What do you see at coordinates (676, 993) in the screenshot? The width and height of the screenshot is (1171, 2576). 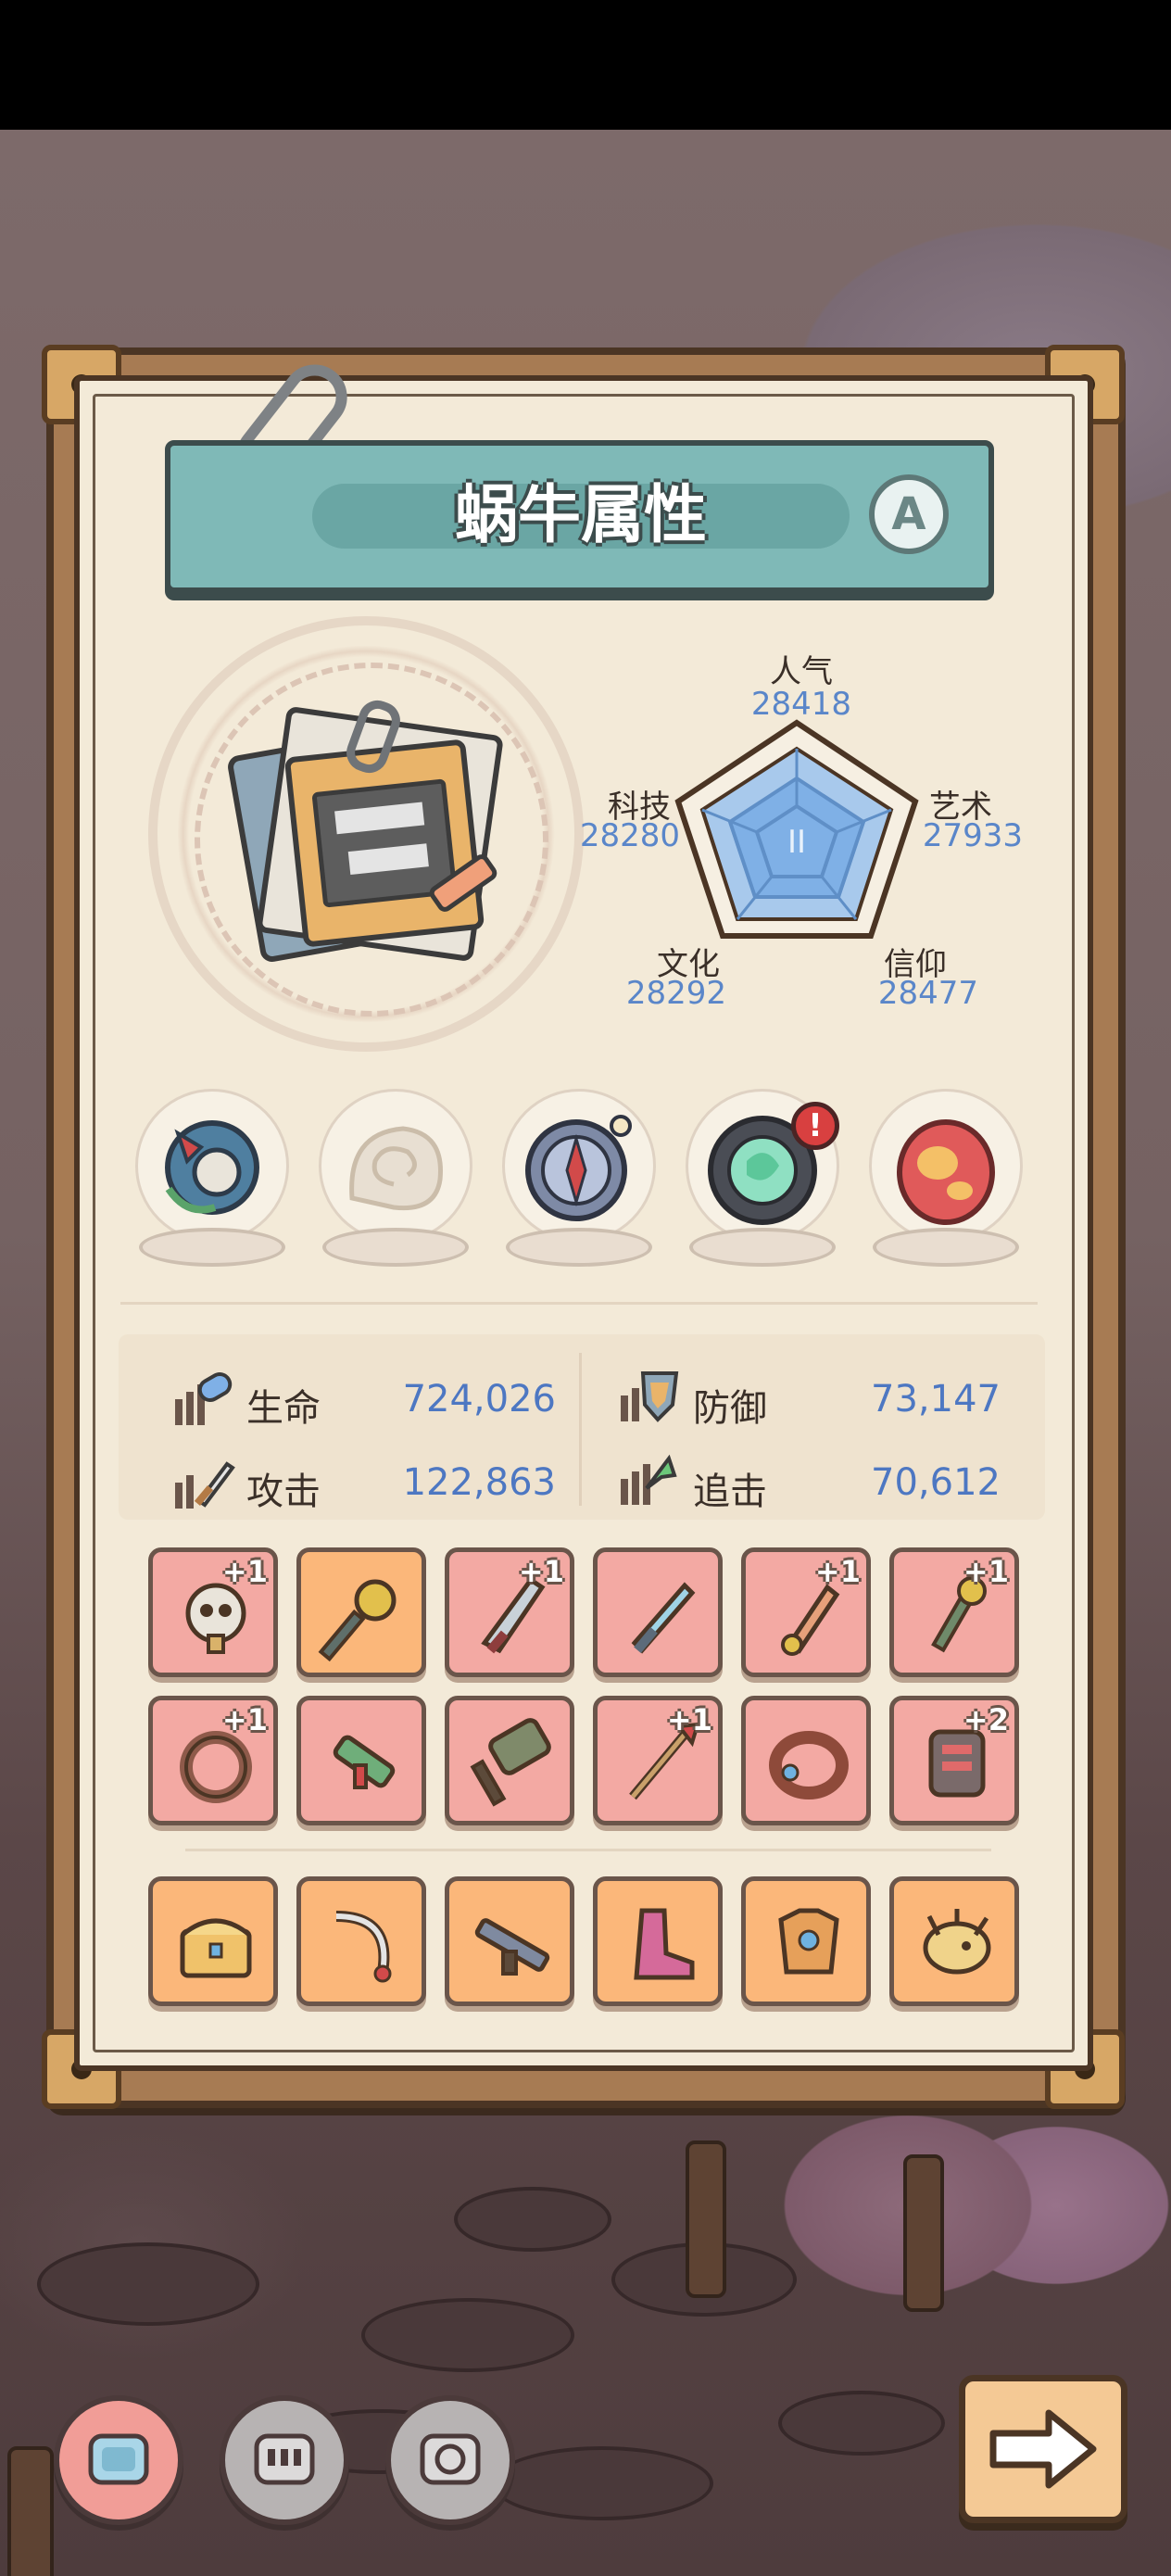 I see `radar-value-culture: 28292` at bounding box center [676, 993].